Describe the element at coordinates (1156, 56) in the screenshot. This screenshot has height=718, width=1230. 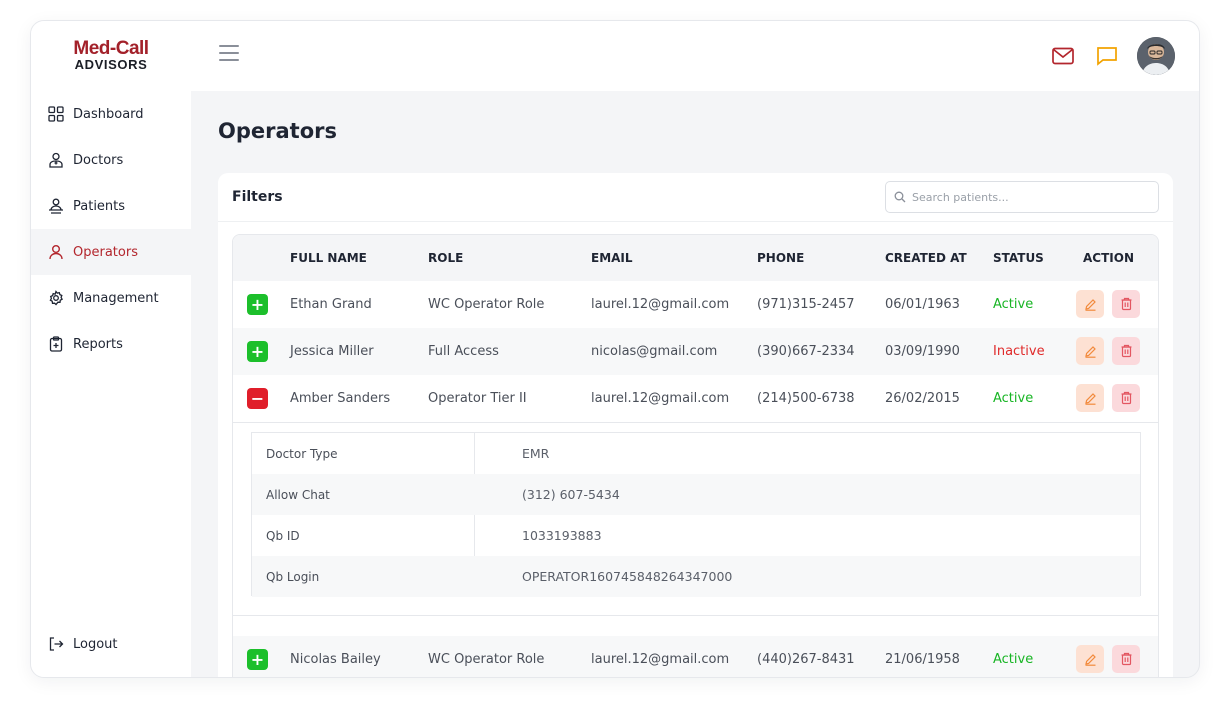
I see `avatar` at that location.